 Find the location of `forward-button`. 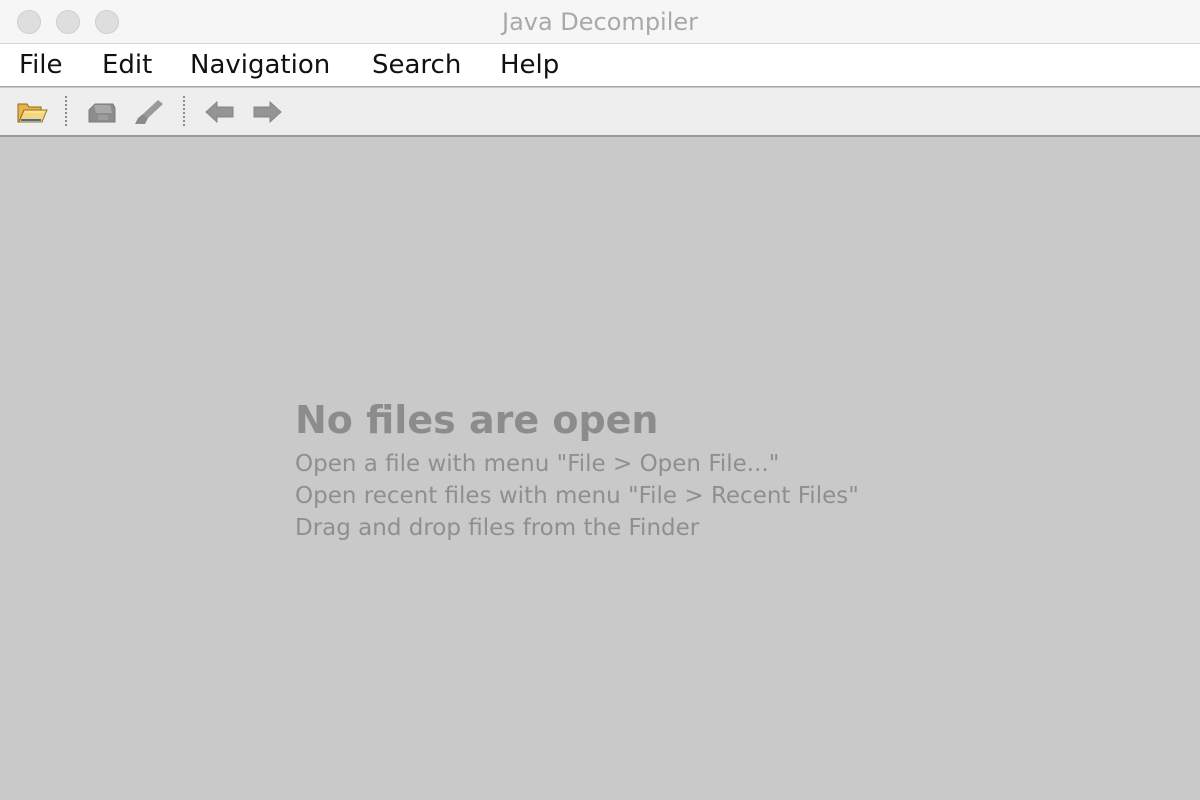

forward-button is located at coordinates (267, 112).